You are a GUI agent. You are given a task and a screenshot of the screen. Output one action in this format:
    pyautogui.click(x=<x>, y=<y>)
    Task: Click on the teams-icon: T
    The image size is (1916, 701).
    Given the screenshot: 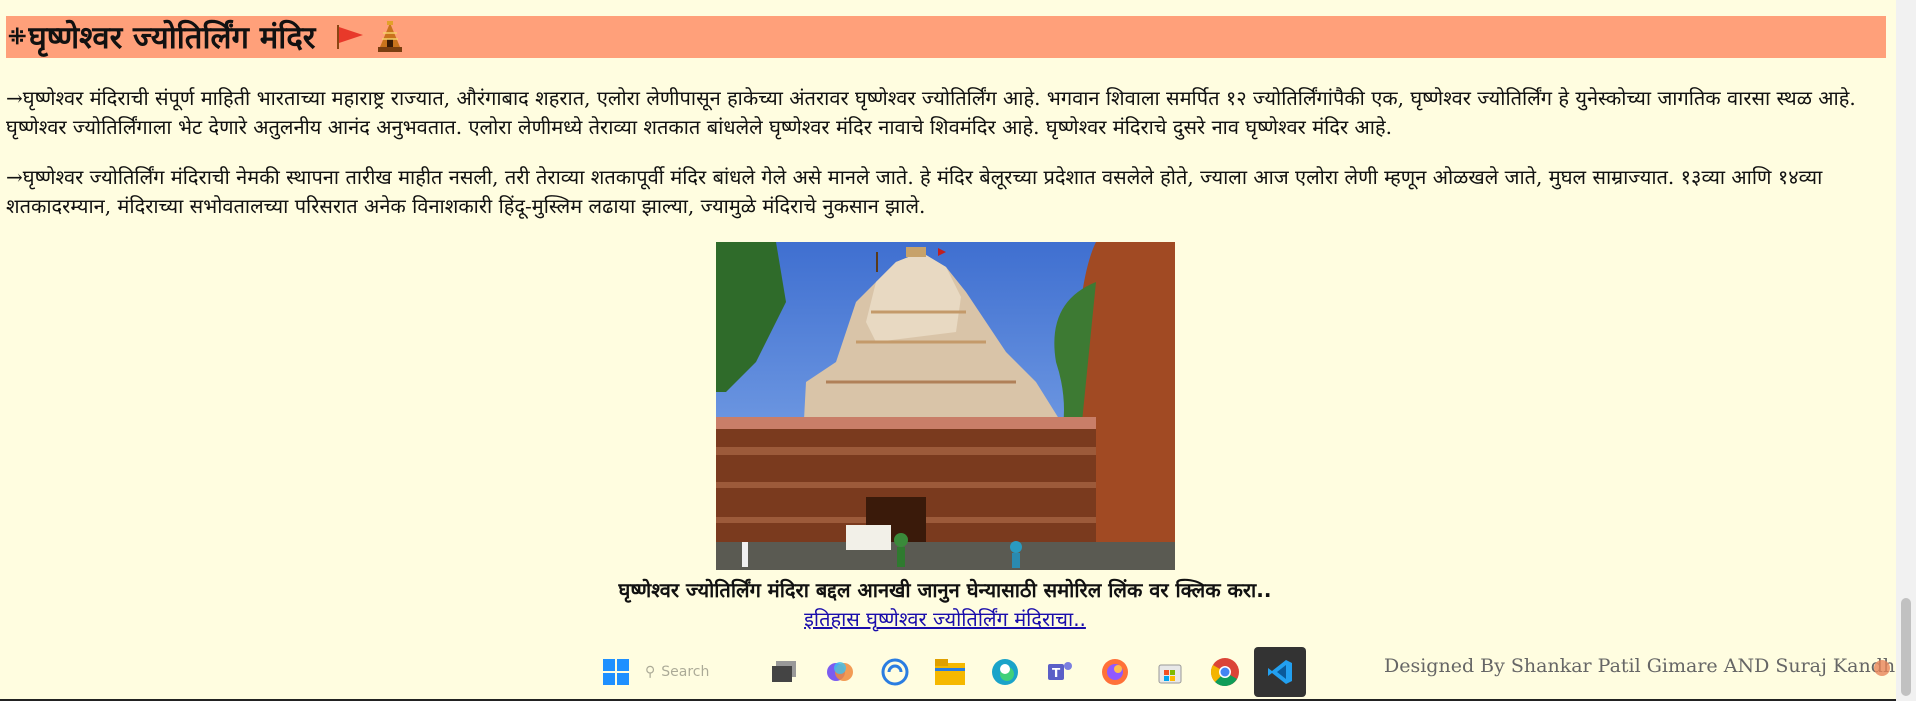 What is the action you would take?
    pyautogui.click(x=1060, y=672)
    